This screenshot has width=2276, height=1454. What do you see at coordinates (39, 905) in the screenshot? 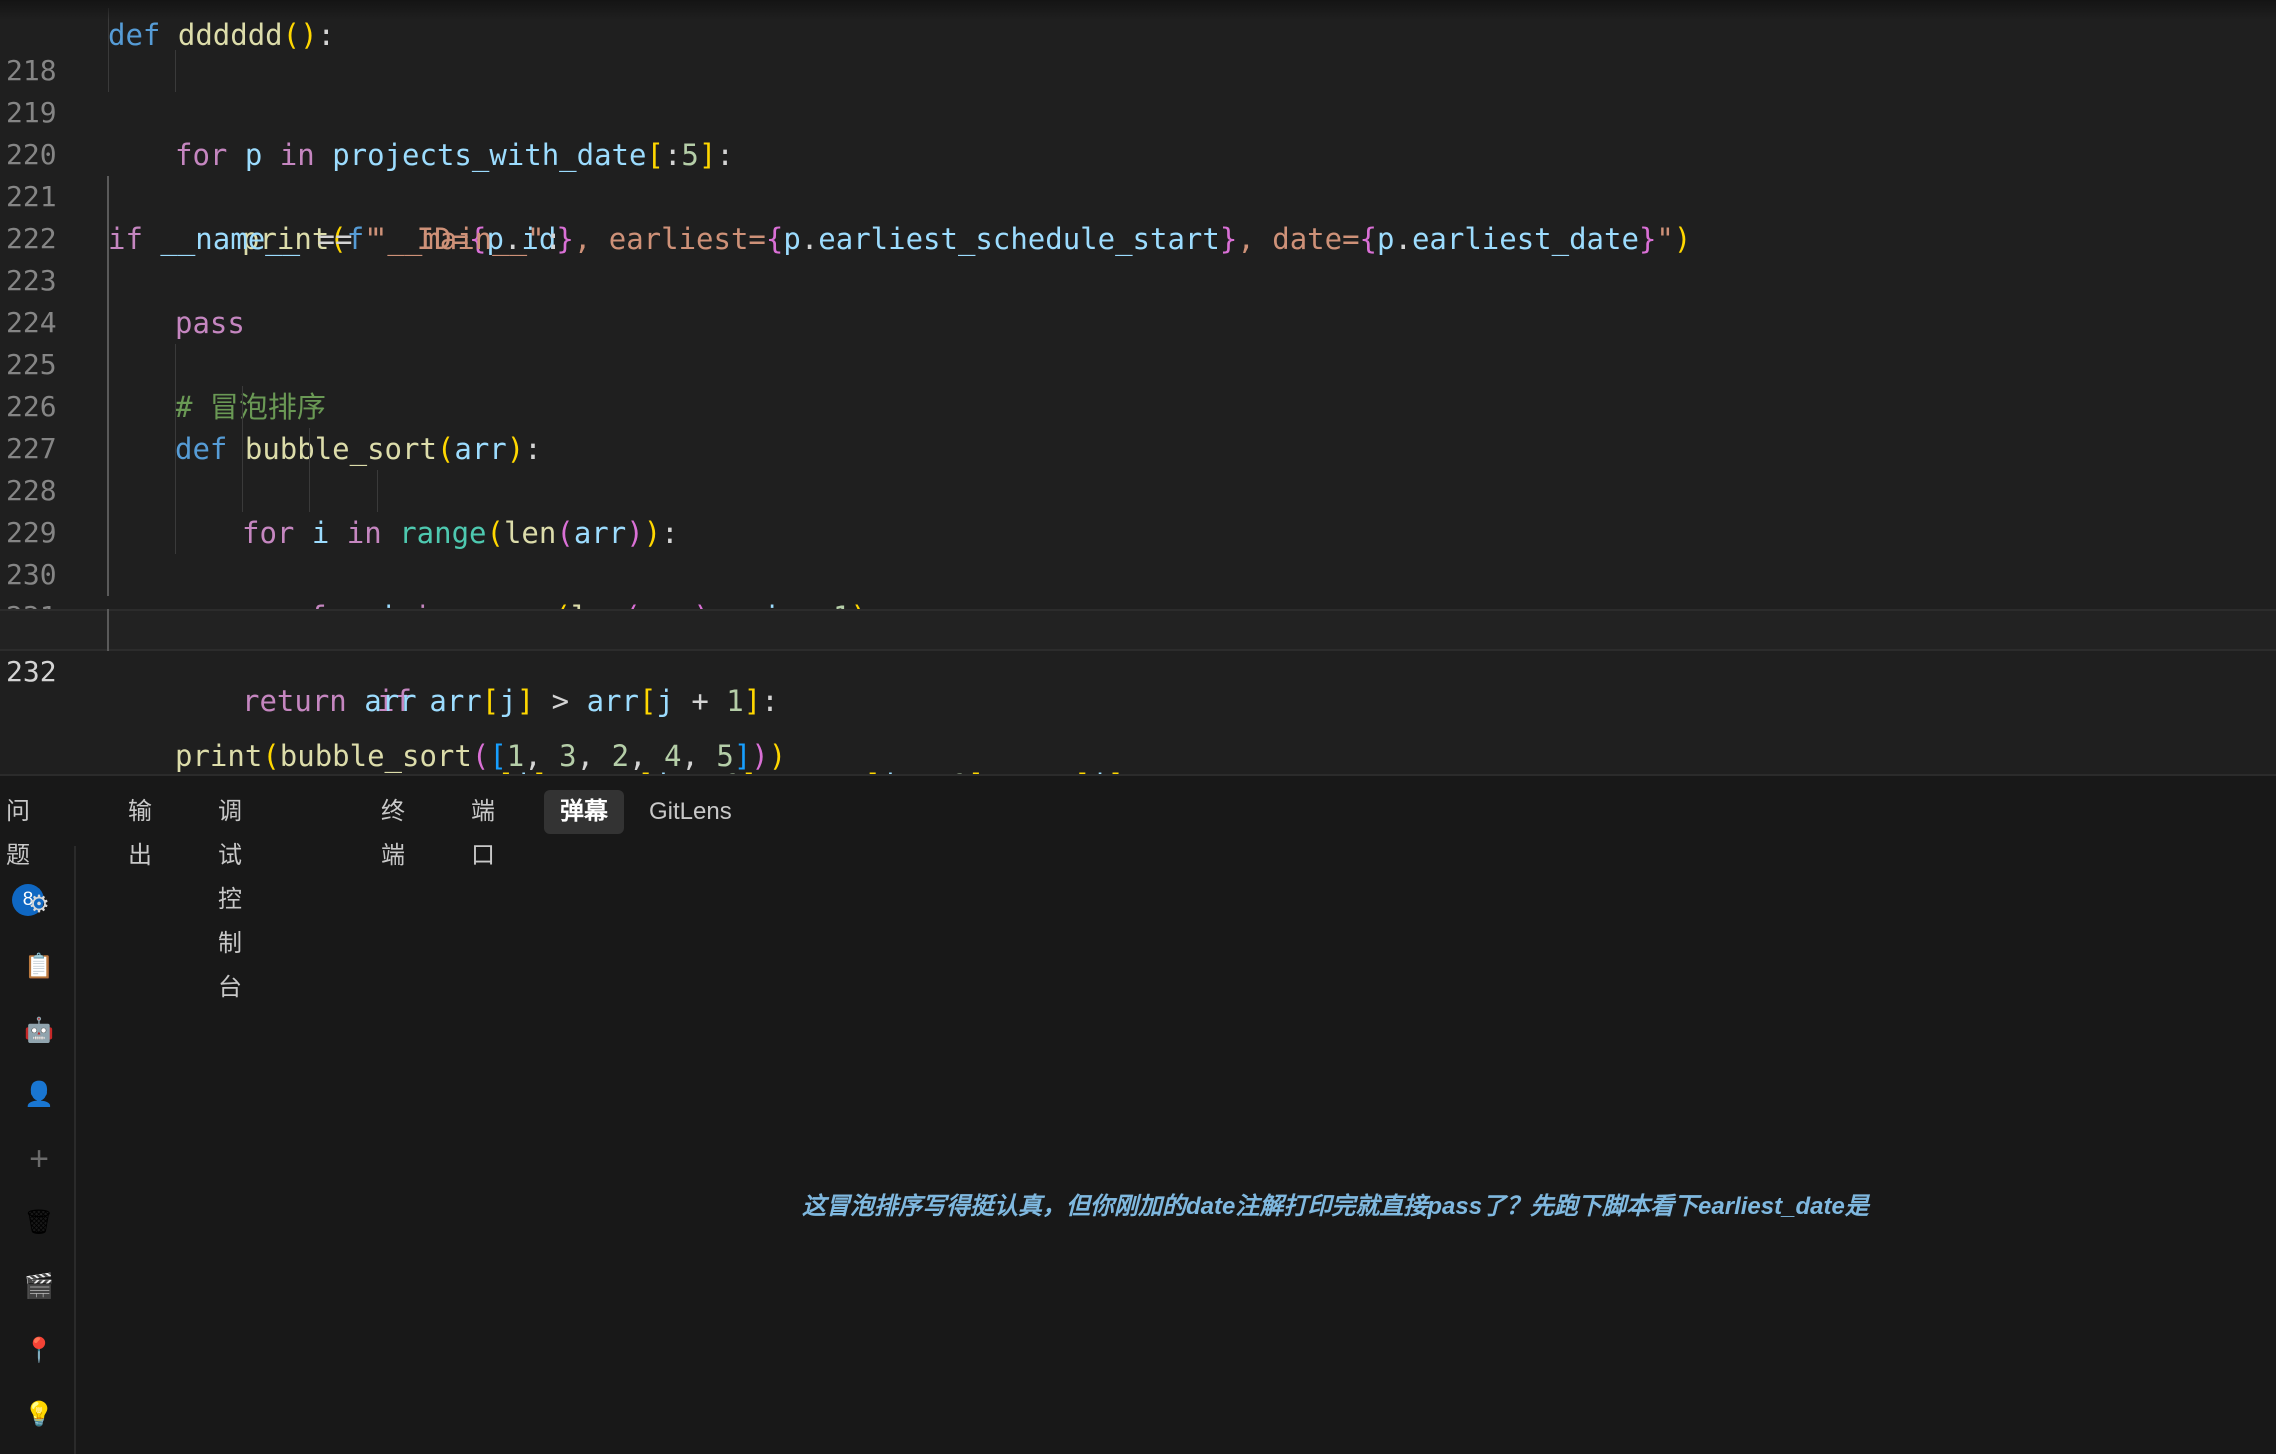
I see `gear-icon: ⚙` at bounding box center [39, 905].